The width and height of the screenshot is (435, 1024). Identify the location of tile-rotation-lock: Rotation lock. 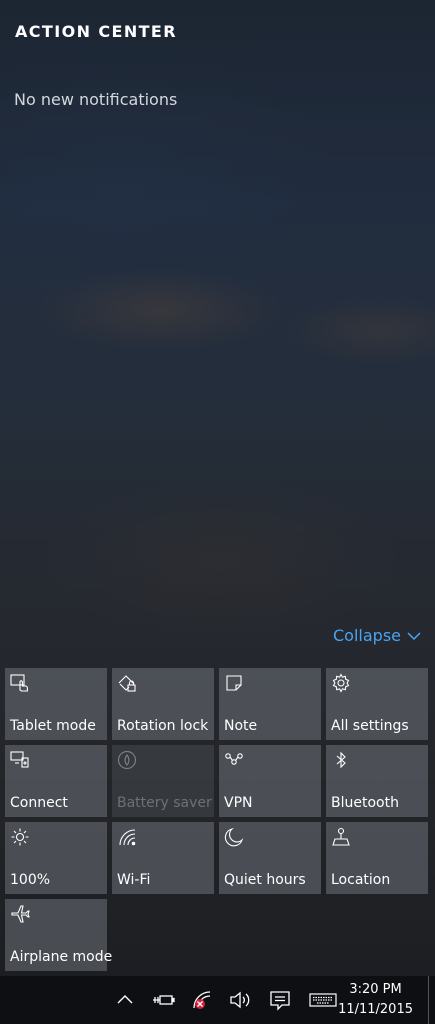
(163, 704).